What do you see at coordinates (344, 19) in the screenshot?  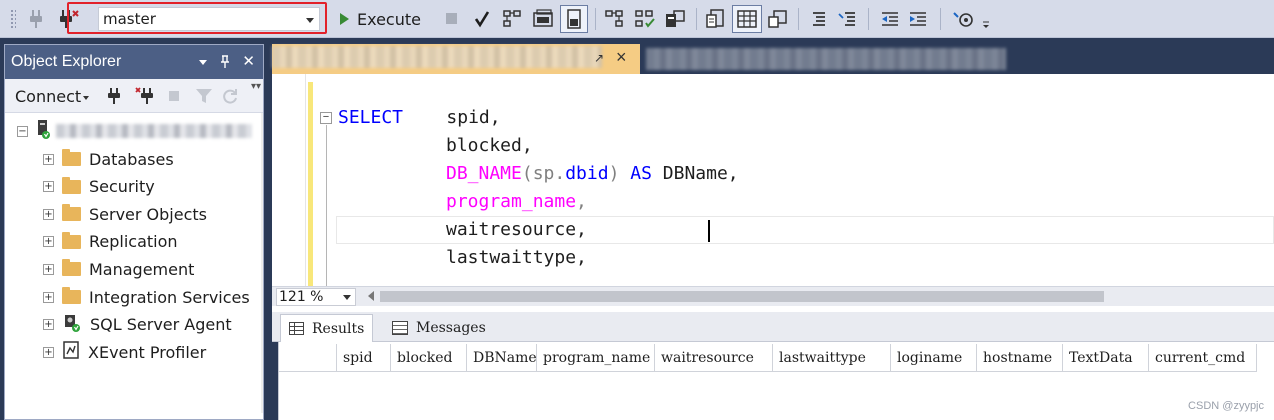 I see `play-icon` at bounding box center [344, 19].